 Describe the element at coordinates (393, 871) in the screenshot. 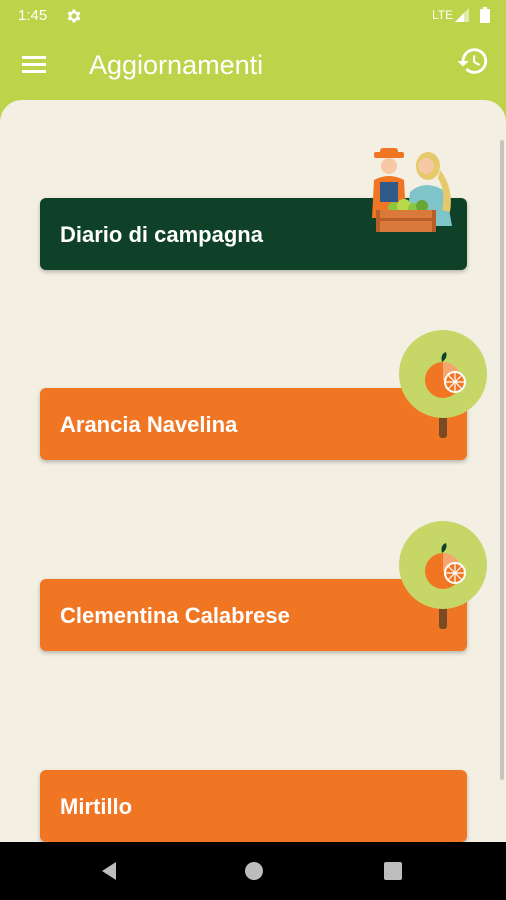

I see `recents-icon` at that location.